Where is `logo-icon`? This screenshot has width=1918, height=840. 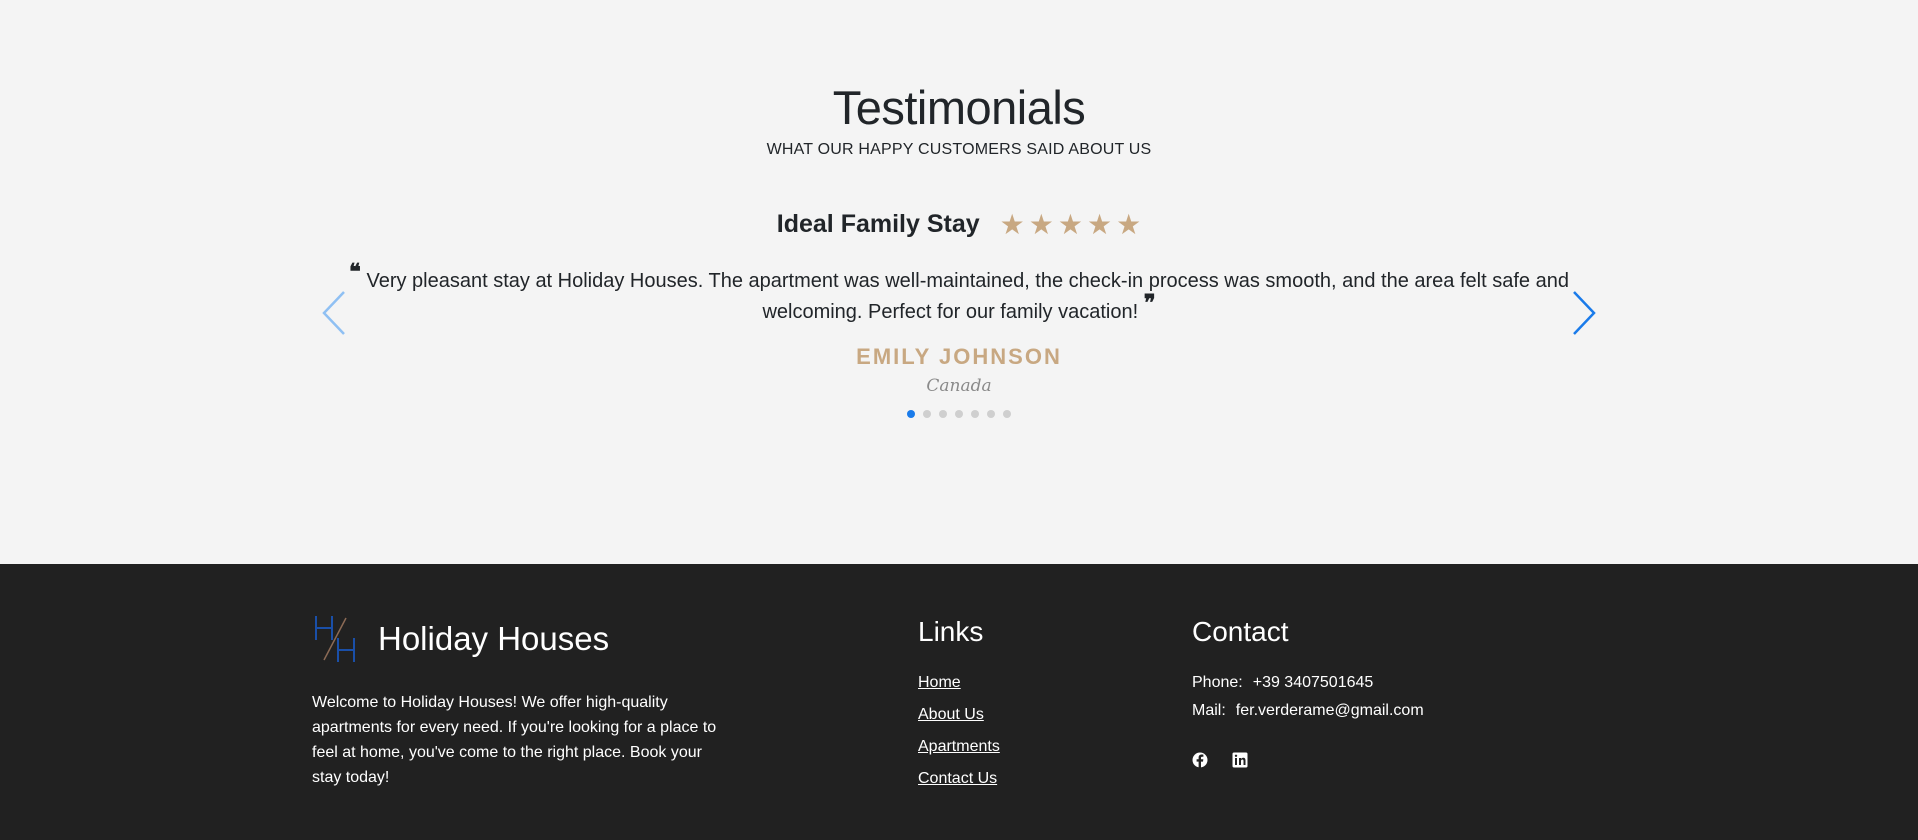 logo-icon is located at coordinates (335, 639).